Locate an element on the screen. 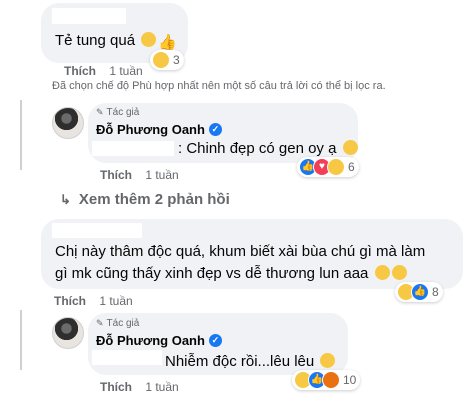 This screenshot has width=471, height=400. reply-text: Nhiễm độc rồi...lêu lêu is located at coordinates (250, 362).